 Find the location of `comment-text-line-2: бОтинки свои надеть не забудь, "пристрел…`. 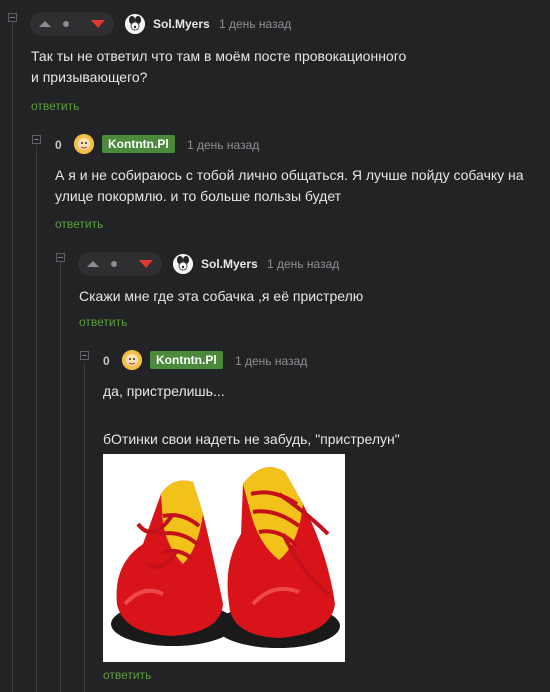

comment-text-line-2: бОтинки свои надеть не забудь, "пристрел… is located at coordinates (251, 439).